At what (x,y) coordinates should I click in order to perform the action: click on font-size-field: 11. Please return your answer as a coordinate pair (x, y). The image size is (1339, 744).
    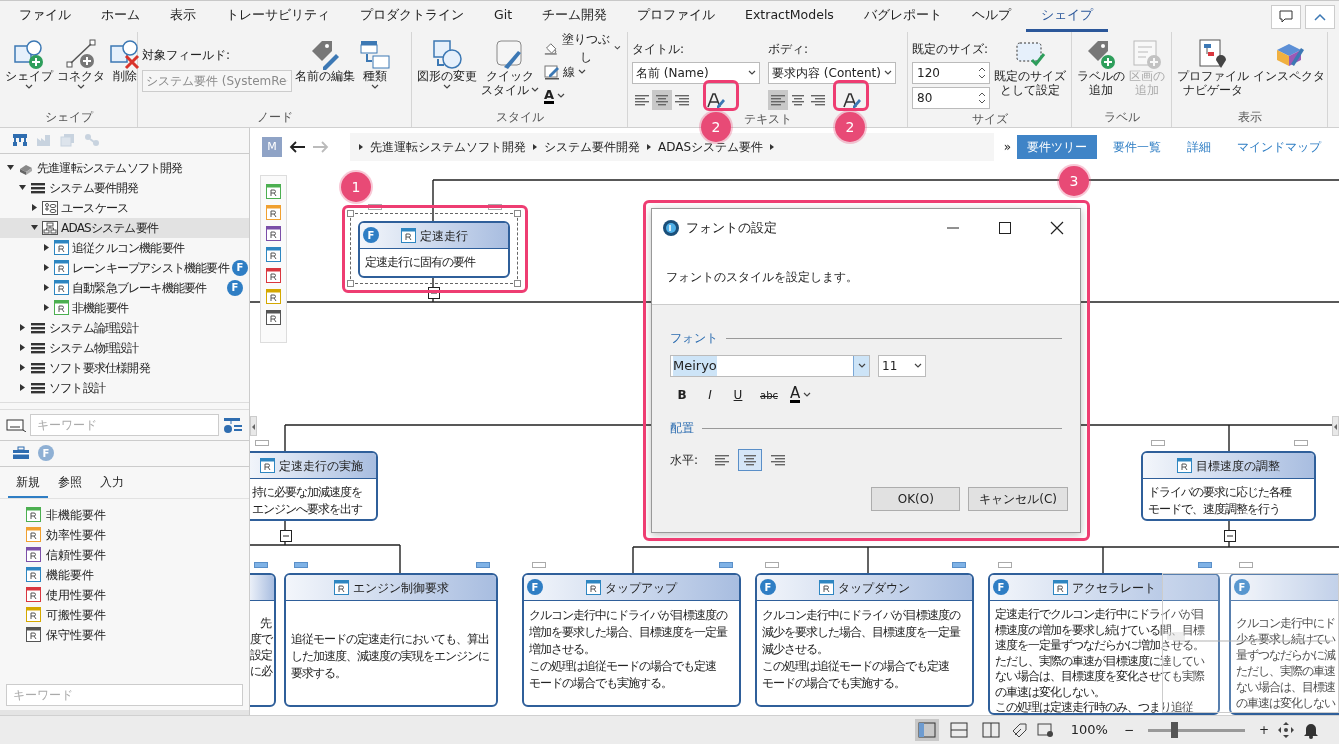
    Looking at the image, I should click on (902, 366).